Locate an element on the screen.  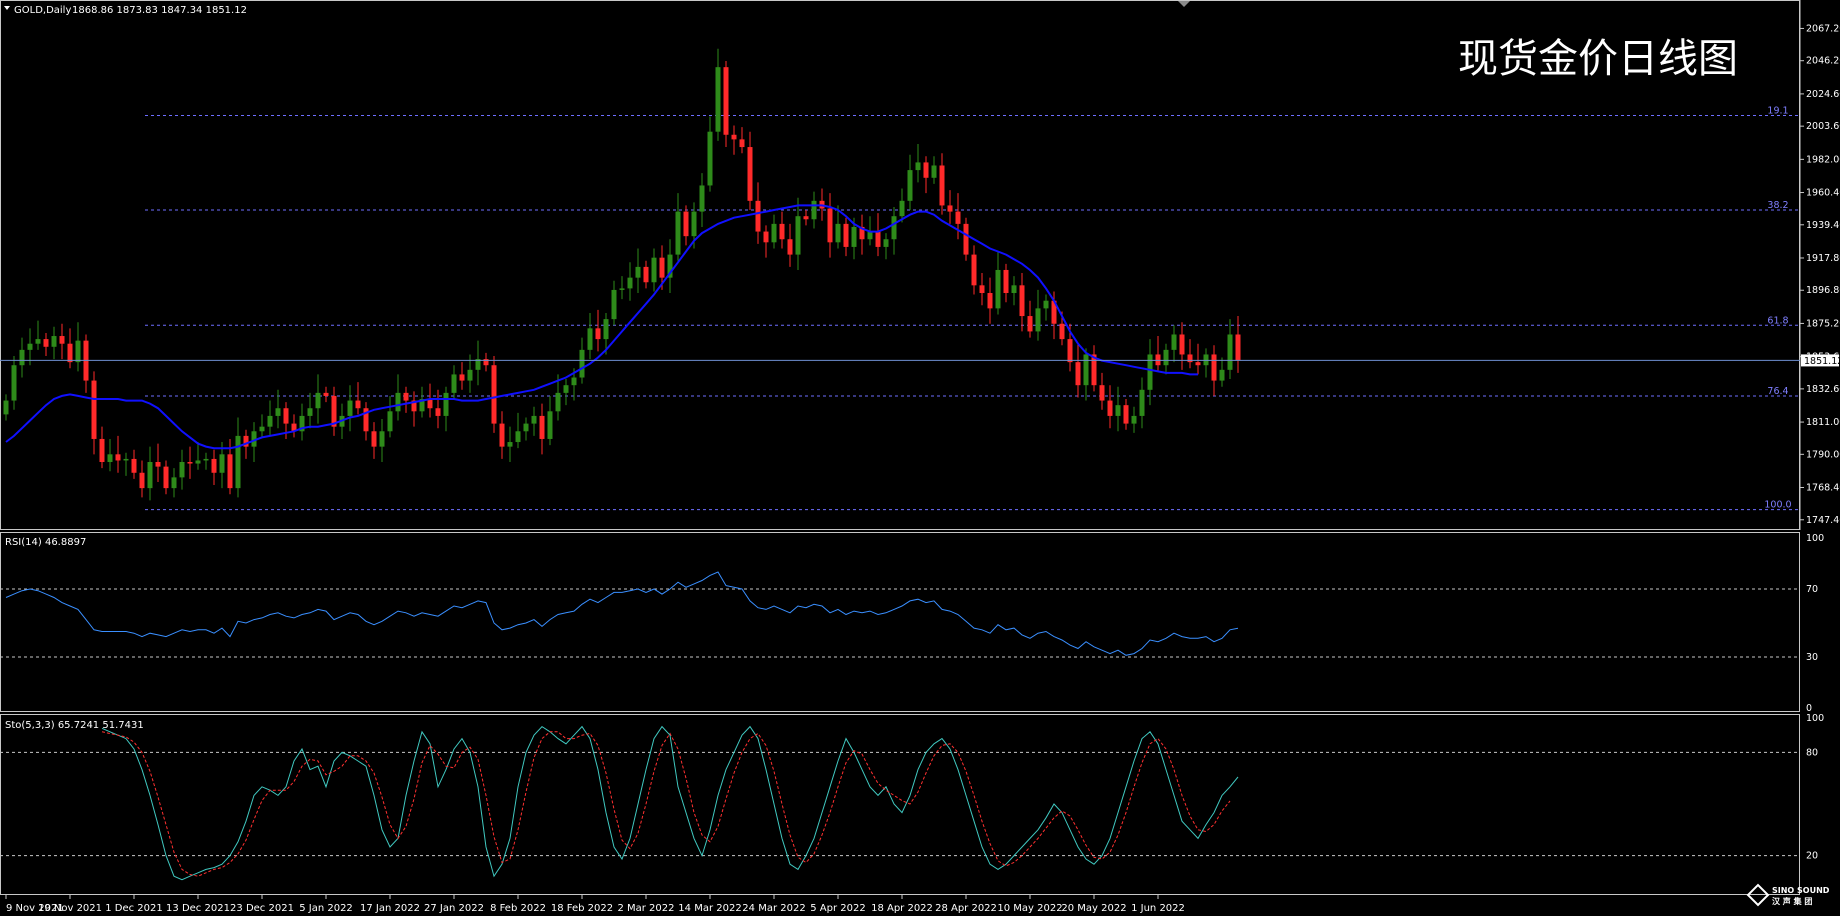
logo-name: SINO SOUND is located at coordinates (1801, 890).